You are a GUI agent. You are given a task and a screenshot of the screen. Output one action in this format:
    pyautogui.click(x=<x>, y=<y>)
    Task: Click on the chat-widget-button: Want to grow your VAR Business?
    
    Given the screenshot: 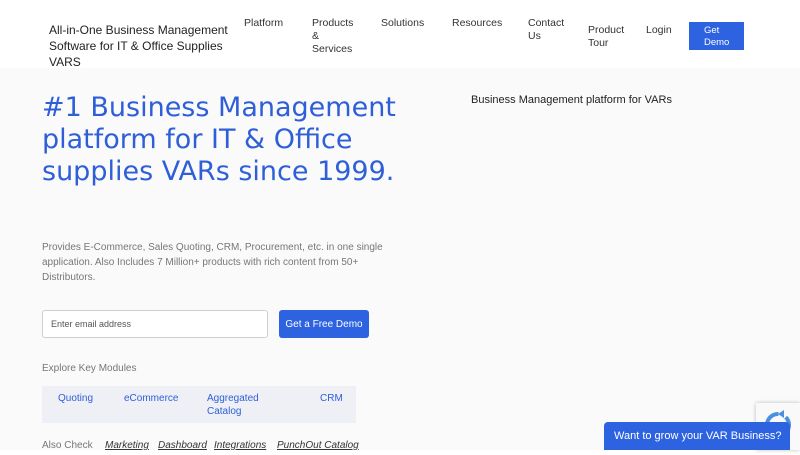 What is the action you would take?
    pyautogui.click(x=697, y=436)
    